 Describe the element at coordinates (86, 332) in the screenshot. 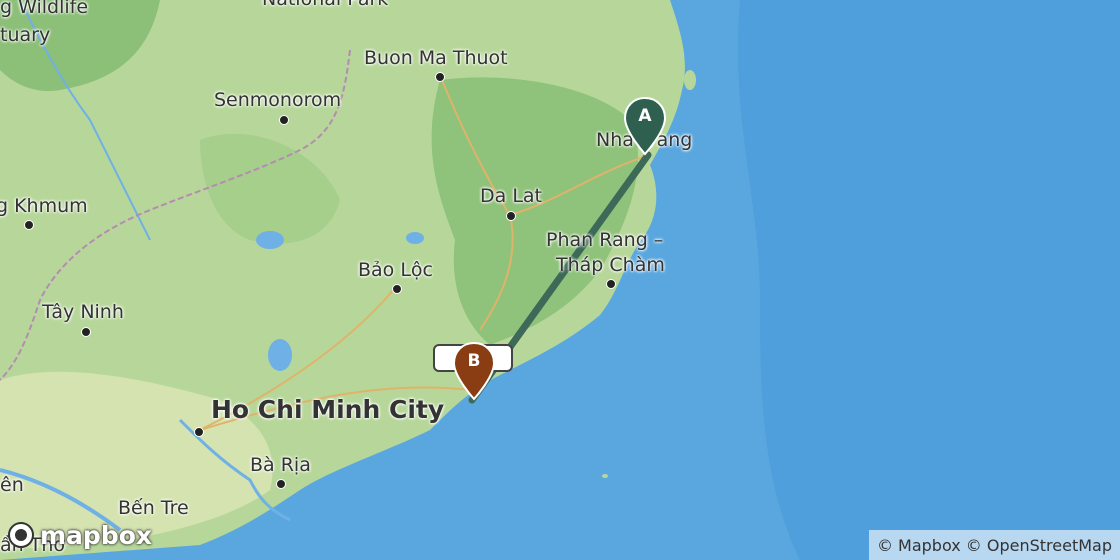

I see `city-dot-tay-ninh` at that location.